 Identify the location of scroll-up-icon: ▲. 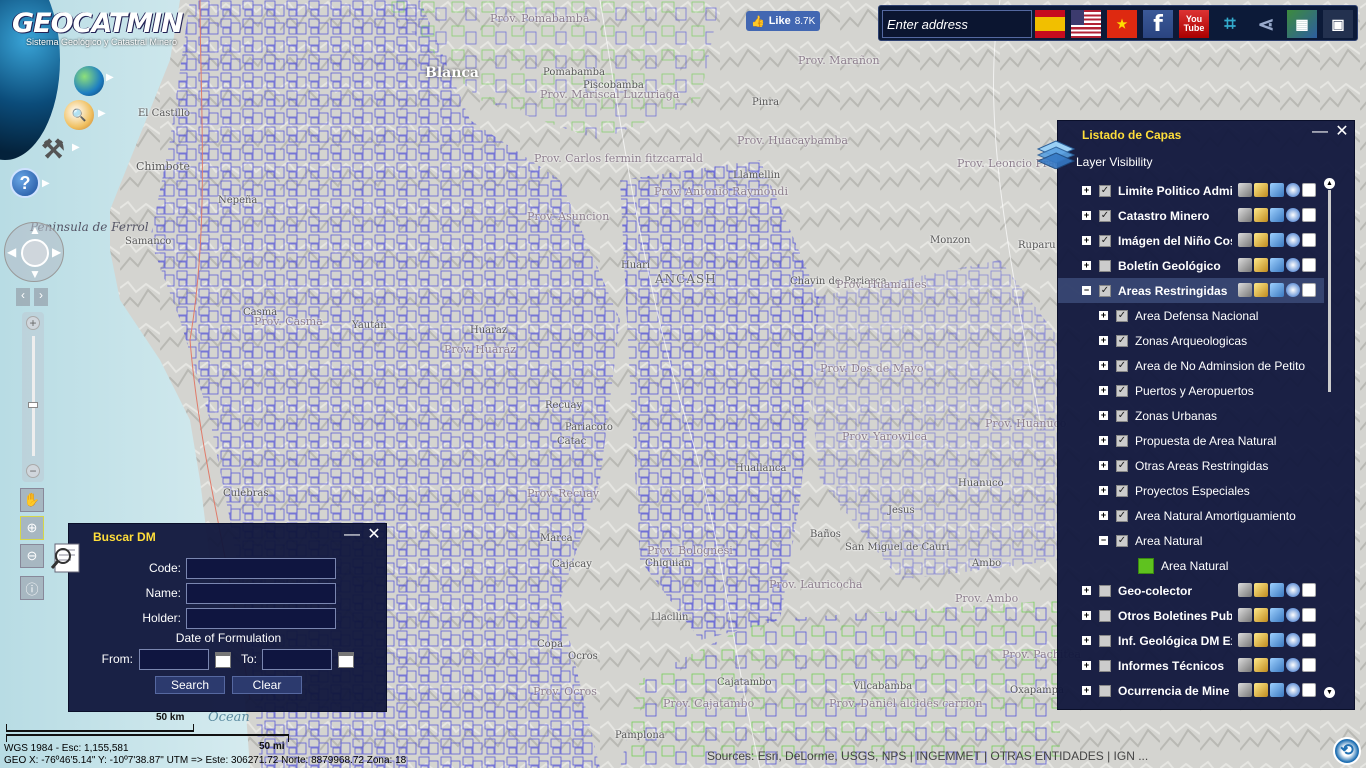
(1329, 183).